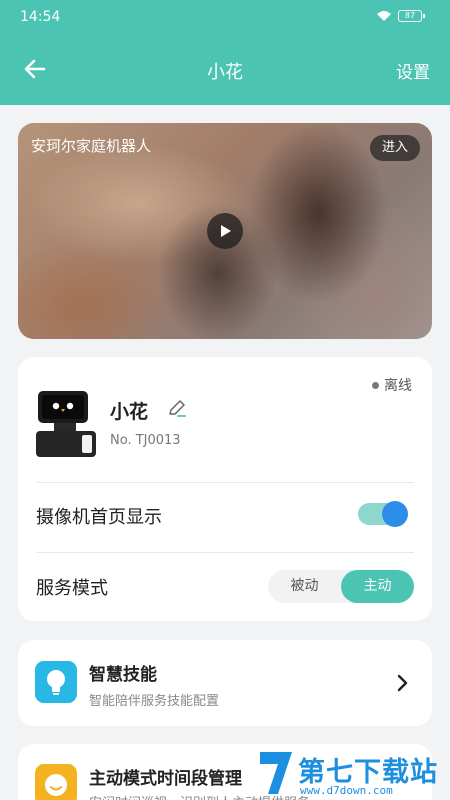 This screenshot has height=800, width=450. I want to click on smart-skills-card: 智慧技能 智能陪伴服务技能配置, so click(225, 683).